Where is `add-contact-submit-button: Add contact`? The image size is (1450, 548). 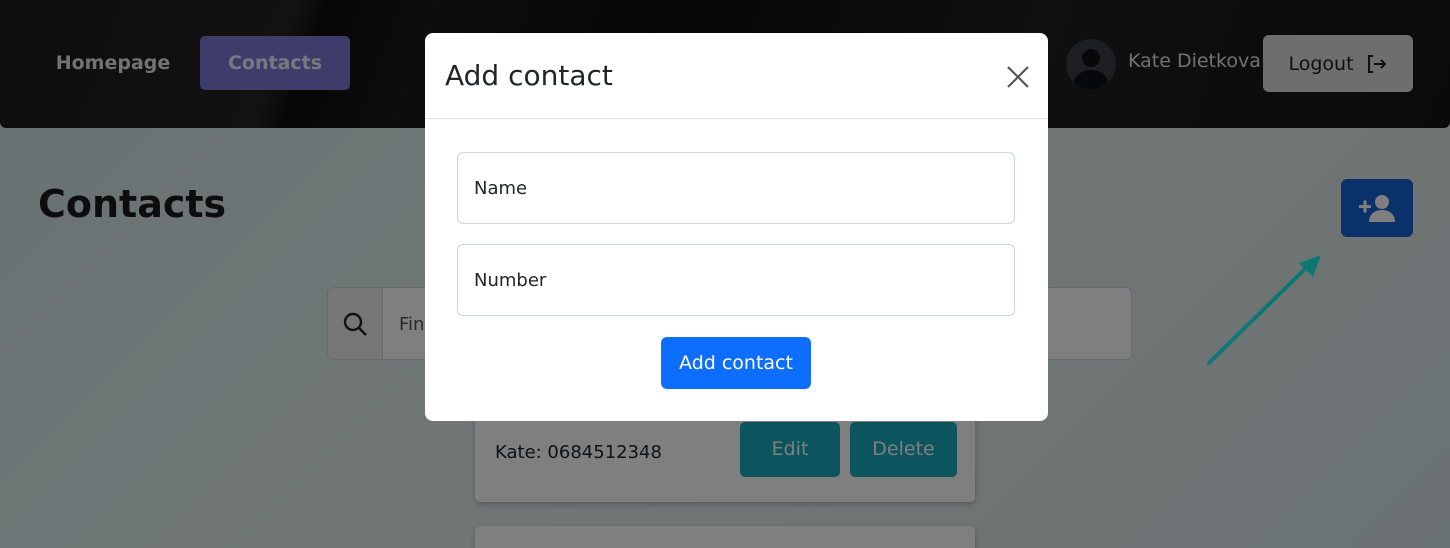
add-contact-submit-button: Add contact is located at coordinates (736, 363).